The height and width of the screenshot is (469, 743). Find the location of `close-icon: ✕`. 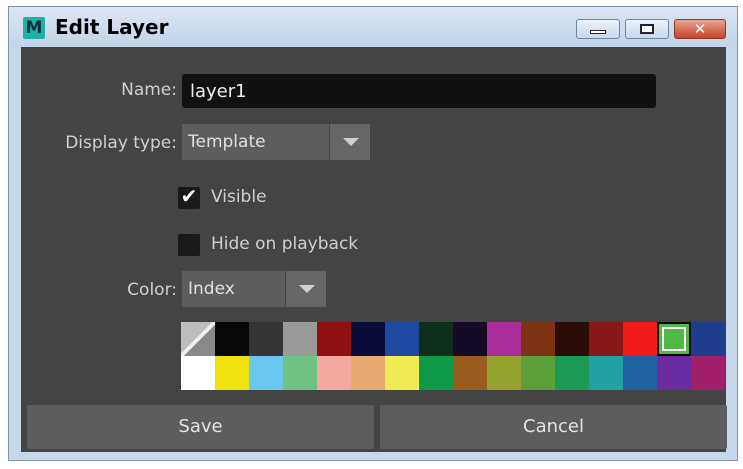

close-icon: ✕ is located at coordinates (700, 29).